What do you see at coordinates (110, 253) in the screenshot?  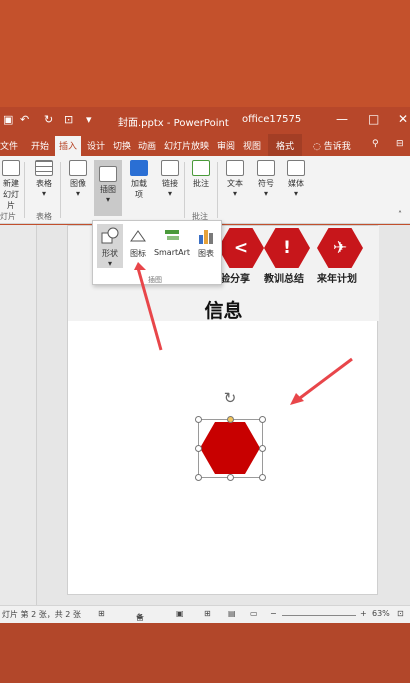 I see `shapes-label: 形状` at bounding box center [110, 253].